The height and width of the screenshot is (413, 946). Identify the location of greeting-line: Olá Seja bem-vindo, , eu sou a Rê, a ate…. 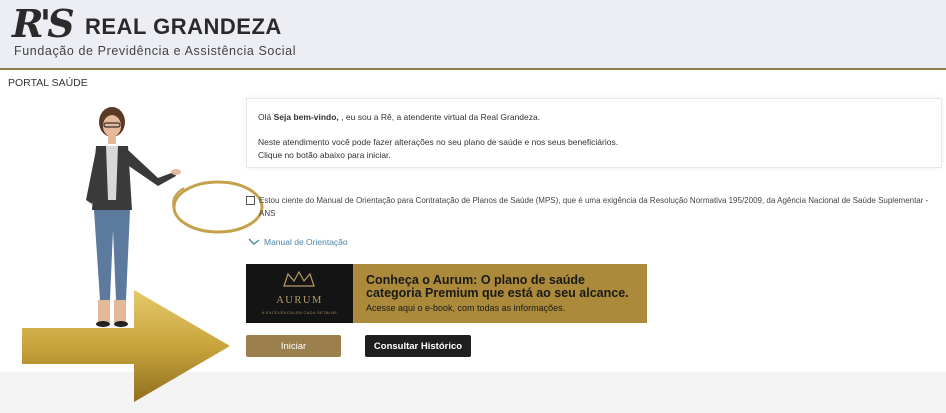
(399, 117).